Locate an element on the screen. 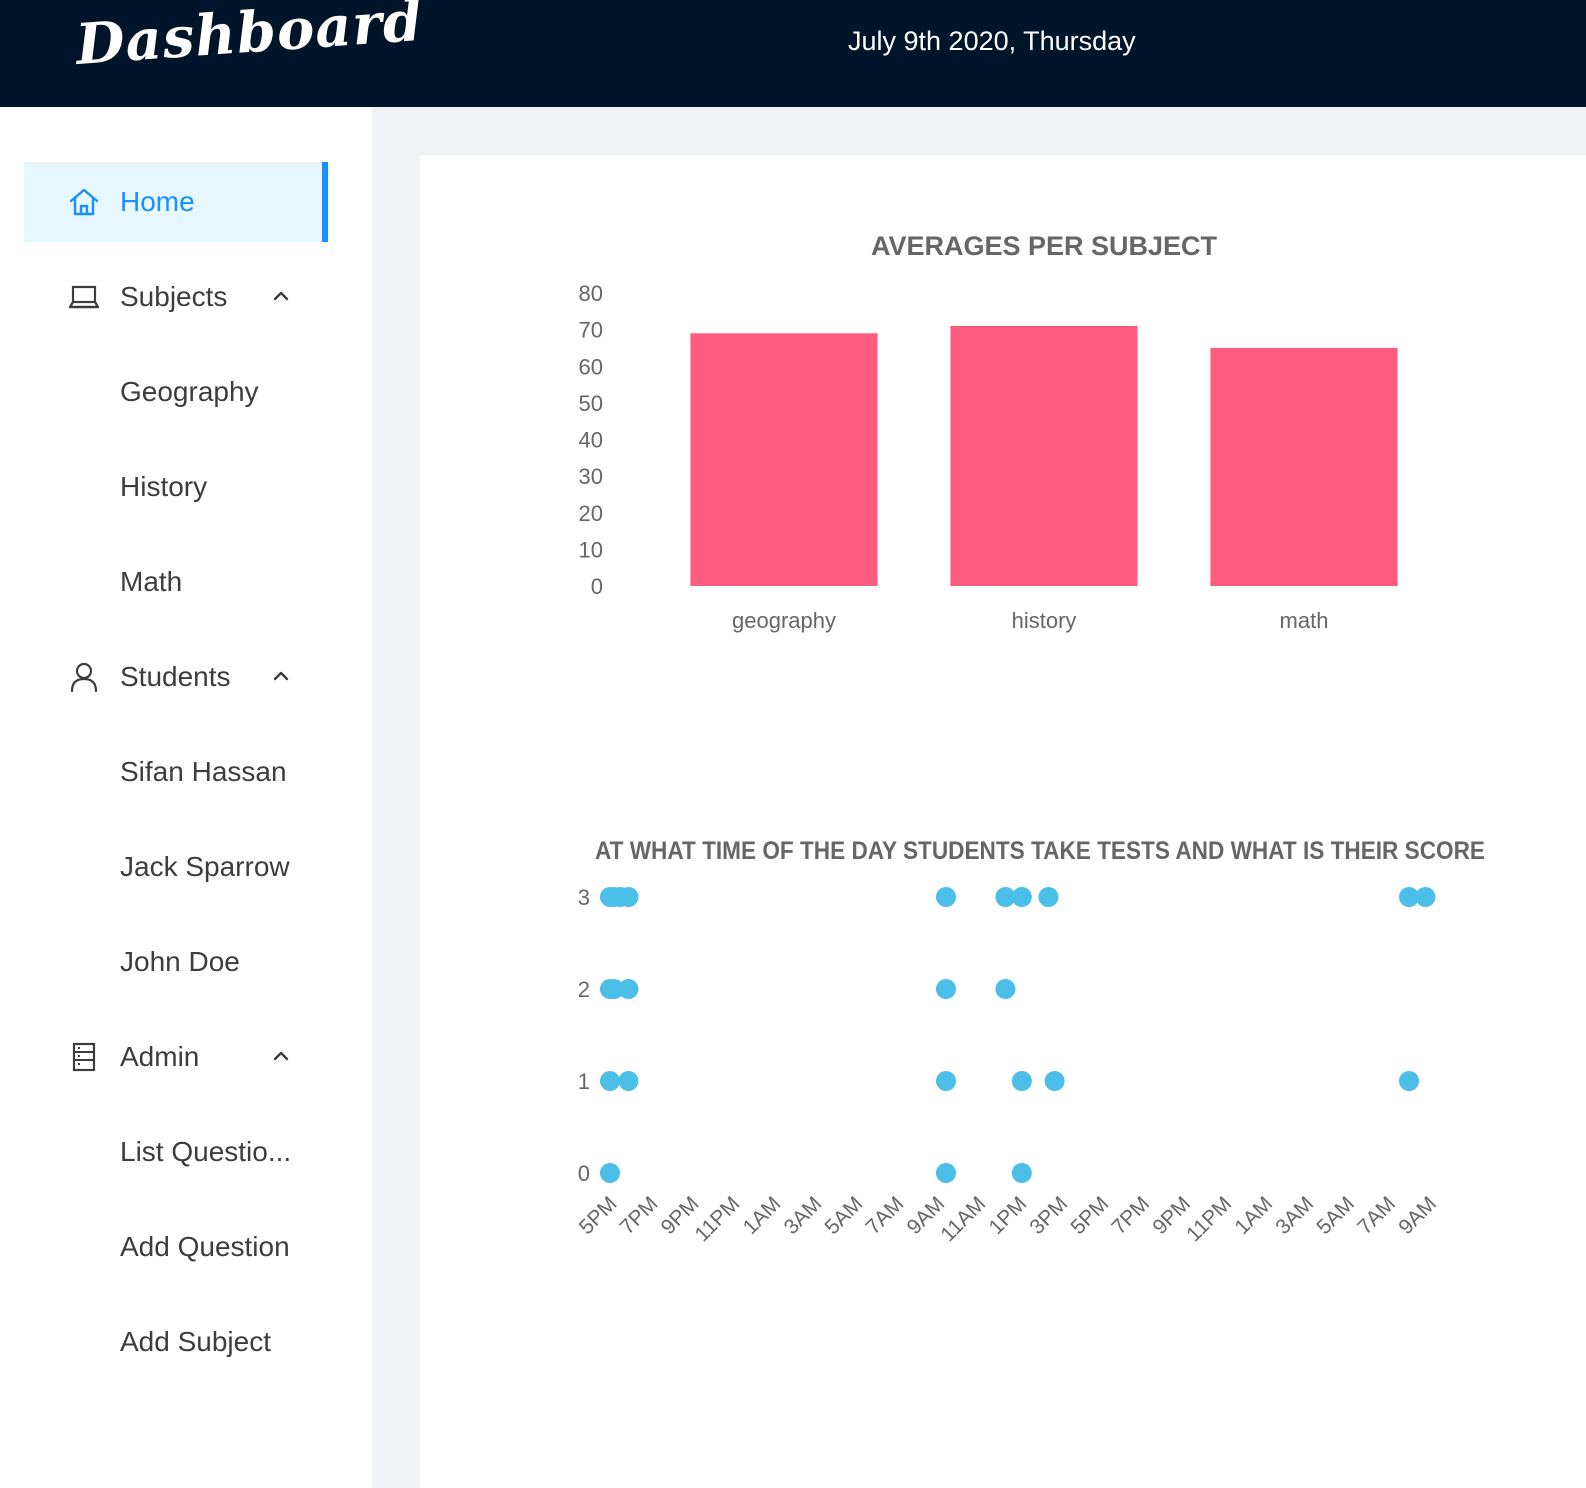 This screenshot has height=1488, width=1586. laptop-icon is located at coordinates (84, 297).